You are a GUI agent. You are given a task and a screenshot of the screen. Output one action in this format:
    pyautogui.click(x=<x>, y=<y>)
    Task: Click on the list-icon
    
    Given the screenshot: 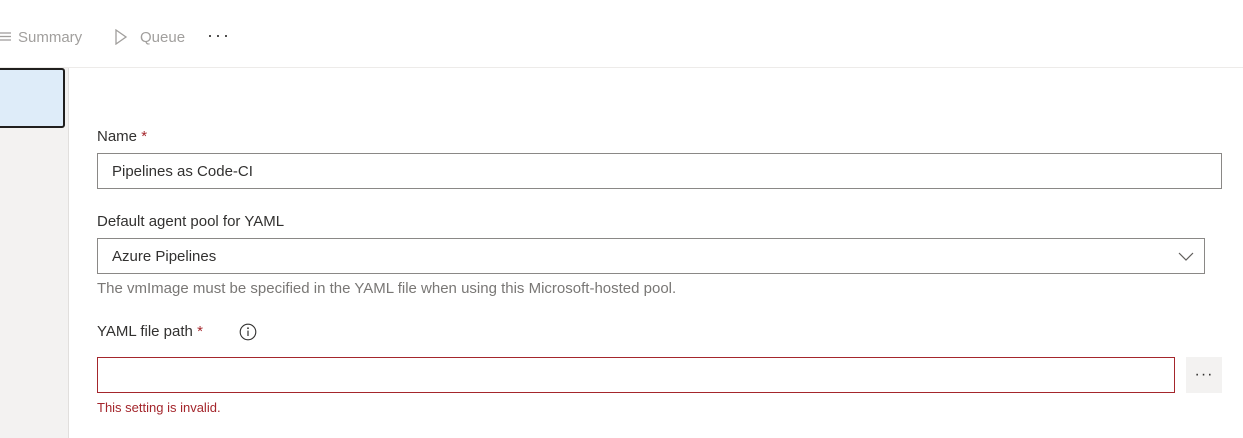 What is the action you would take?
    pyautogui.click(x=6, y=37)
    